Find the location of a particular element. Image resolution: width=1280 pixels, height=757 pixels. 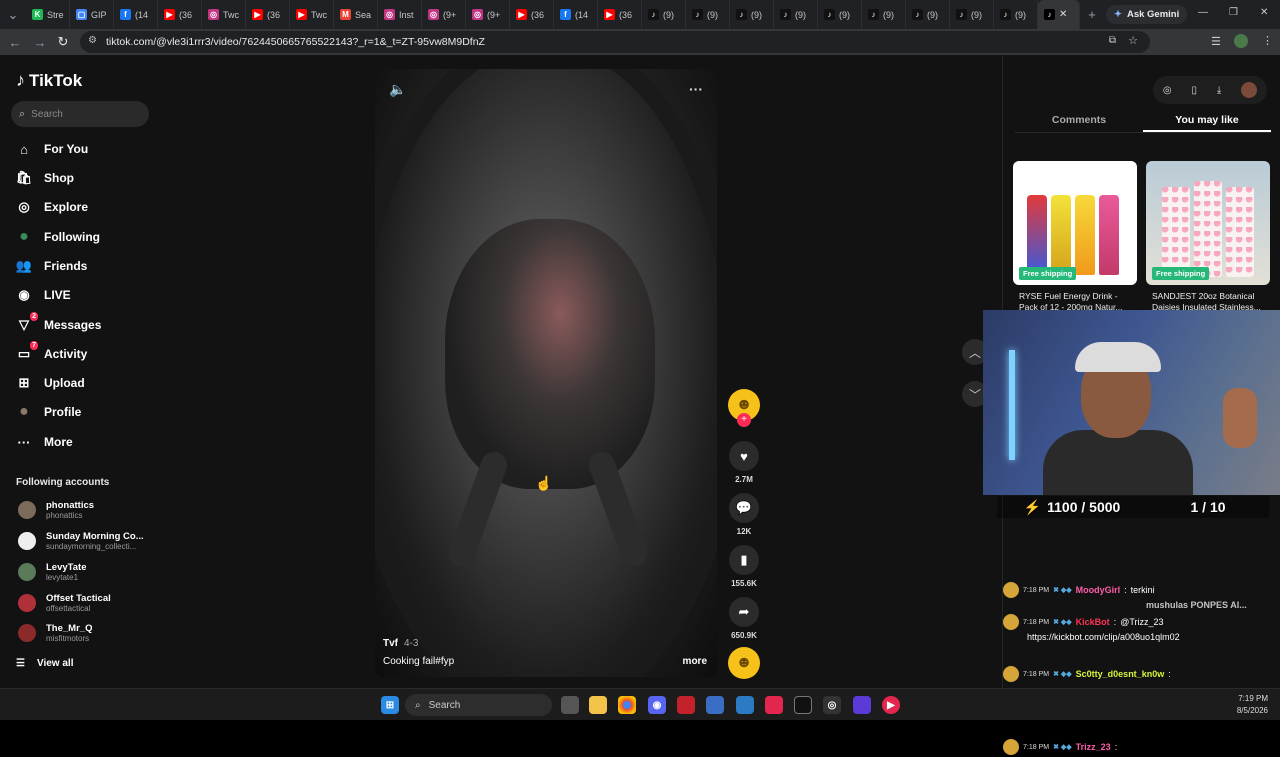

close-window-icon: ✕ is located at coordinates (1264, 12).